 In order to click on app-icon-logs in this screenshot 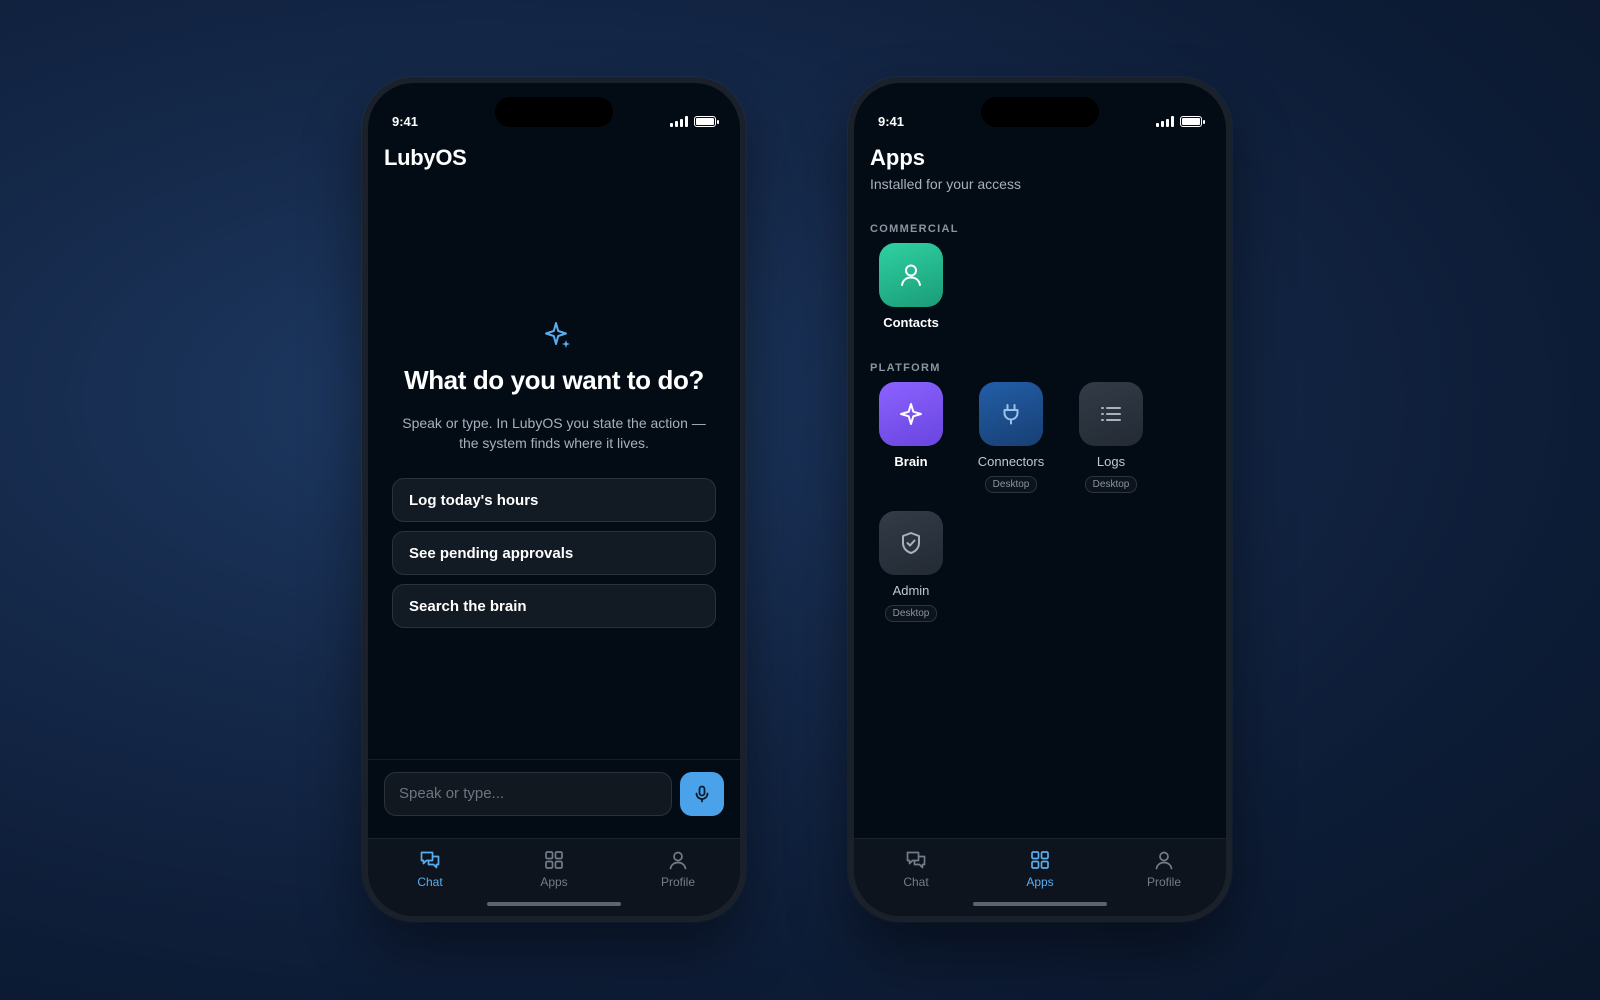, I will do `click(1111, 414)`.